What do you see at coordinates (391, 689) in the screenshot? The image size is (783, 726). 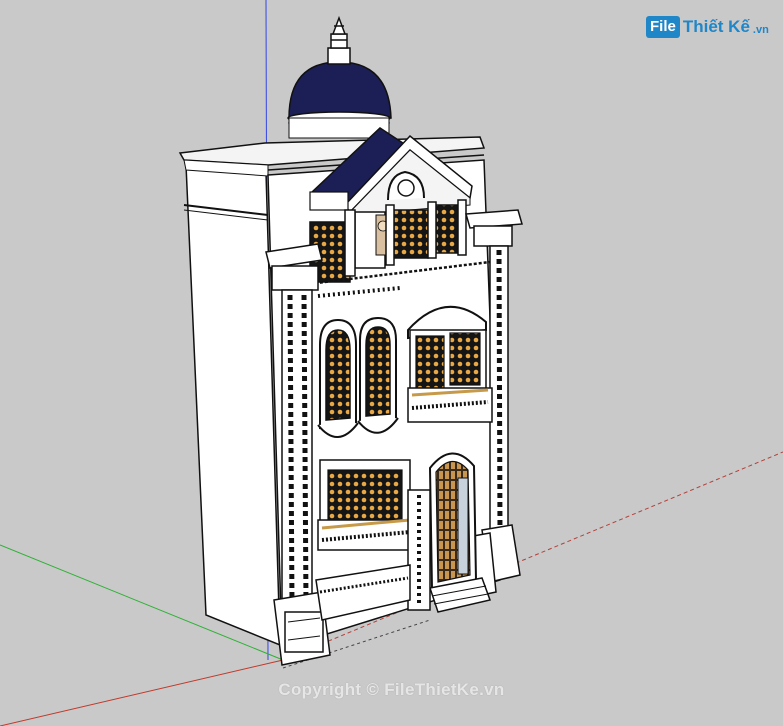 I see `copyright-watermark: Copyright © FileThietKe.vn` at bounding box center [391, 689].